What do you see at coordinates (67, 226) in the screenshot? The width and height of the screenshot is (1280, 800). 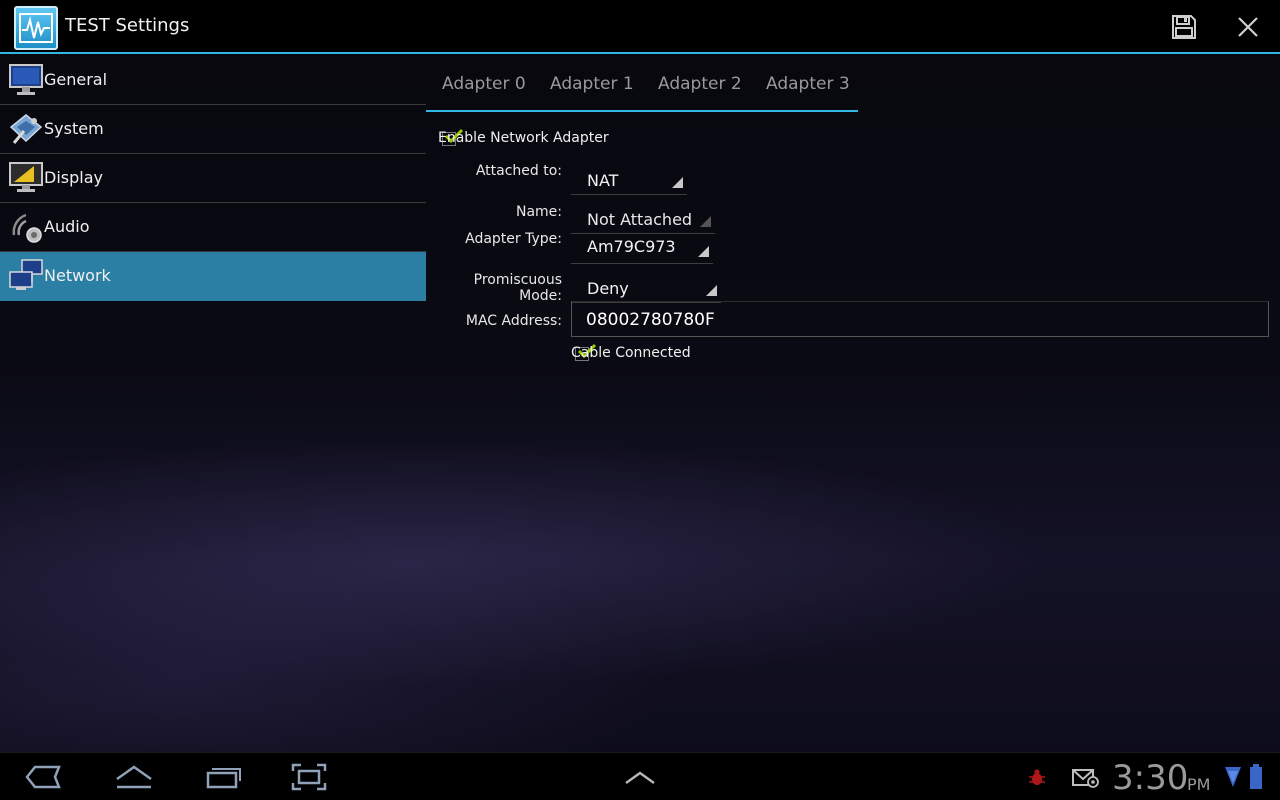 I see `sidebar-item-label: Audio` at bounding box center [67, 226].